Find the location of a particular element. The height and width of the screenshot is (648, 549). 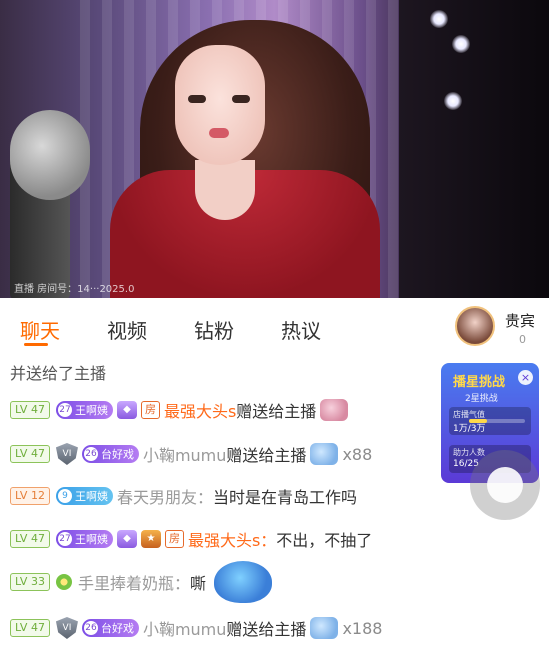

system-text: 并送给了主播 is located at coordinates (58, 373).